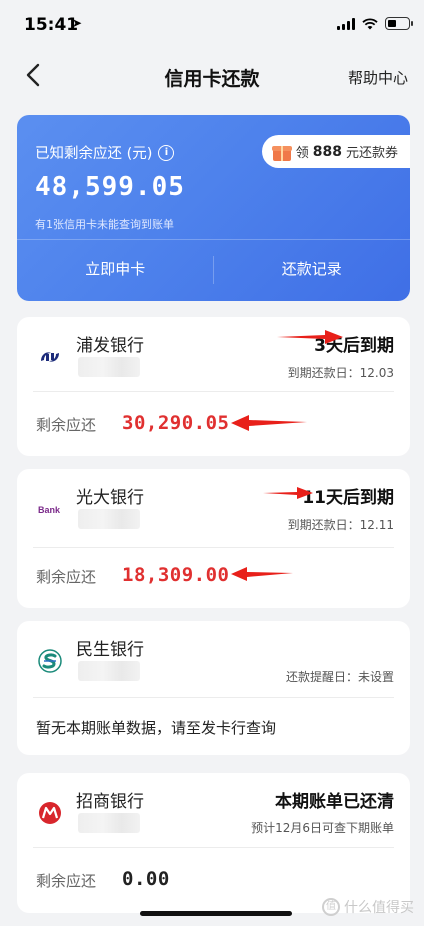 The height and width of the screenshot is (926, 424). Describe the element at coordinates (370, 23) in the screenshot. I see `wifi-icon` at that location.